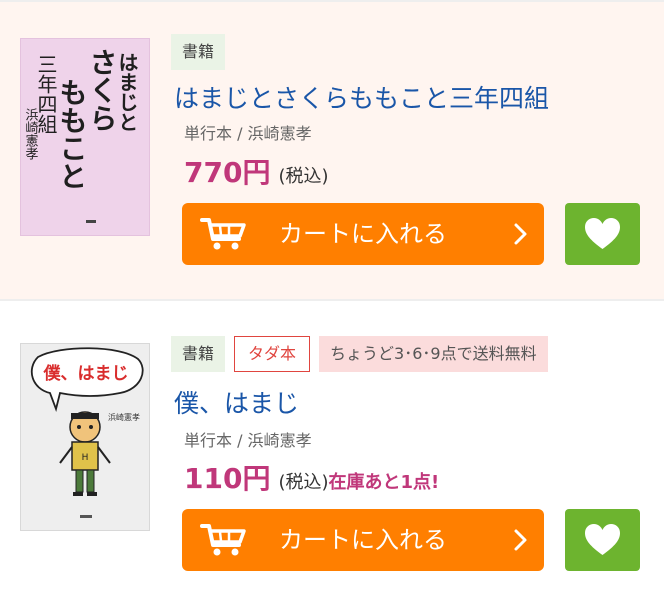 Image resolution: width=664 pixels, height=614 pixels. I want to click on svg-text: H, so click(85, 458).